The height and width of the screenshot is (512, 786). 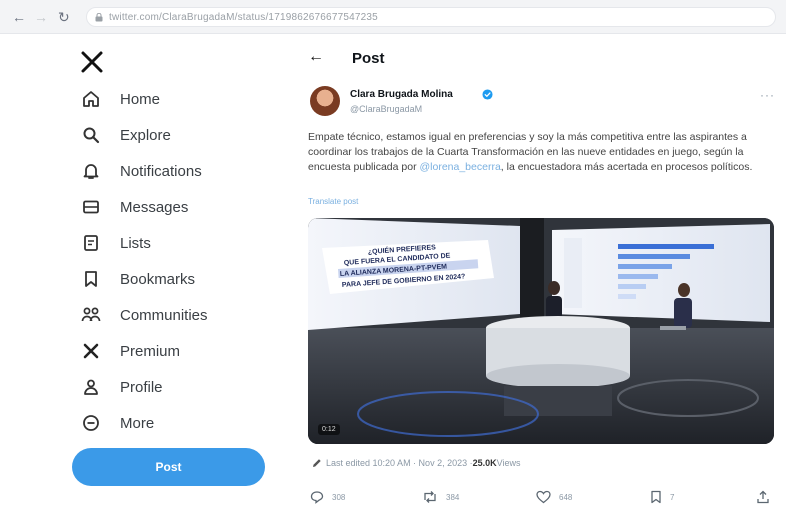 I want to click on profile-icon, so click(x=91, y=387).